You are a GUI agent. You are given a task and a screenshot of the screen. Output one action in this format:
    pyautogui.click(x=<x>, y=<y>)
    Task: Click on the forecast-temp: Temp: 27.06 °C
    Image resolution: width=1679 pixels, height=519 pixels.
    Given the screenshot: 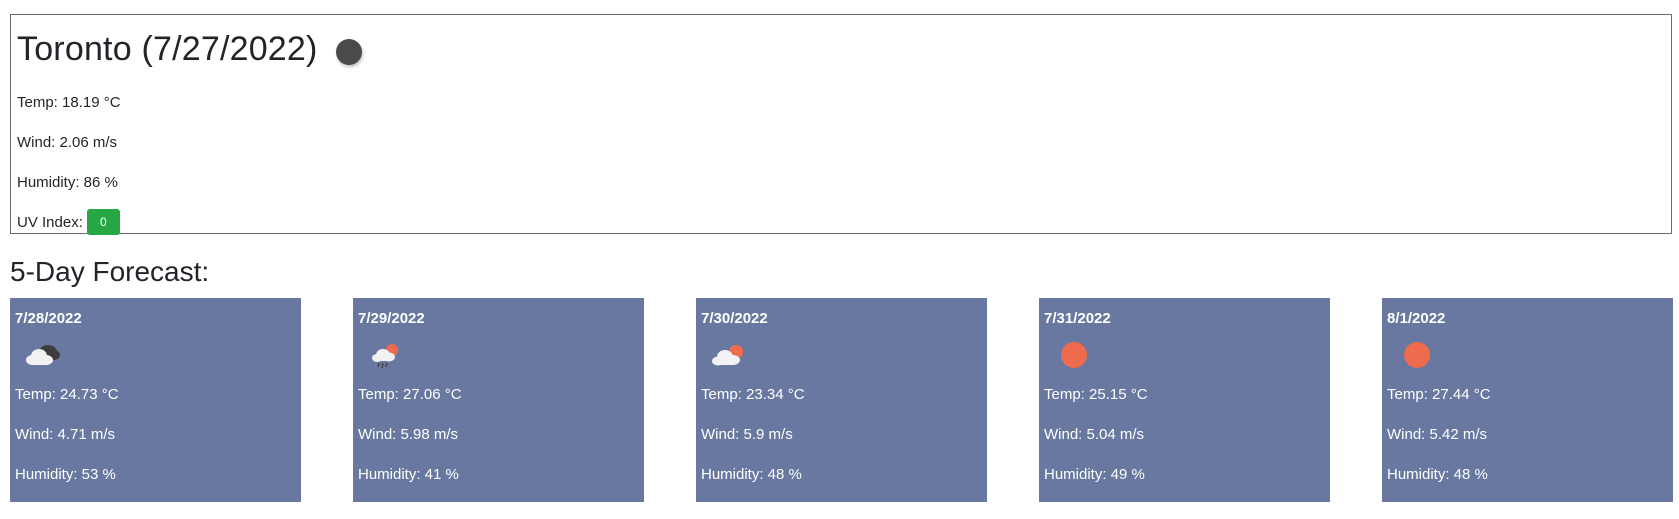 What is the action you would take?
    pyautogui.click(x=410, y=394)
    